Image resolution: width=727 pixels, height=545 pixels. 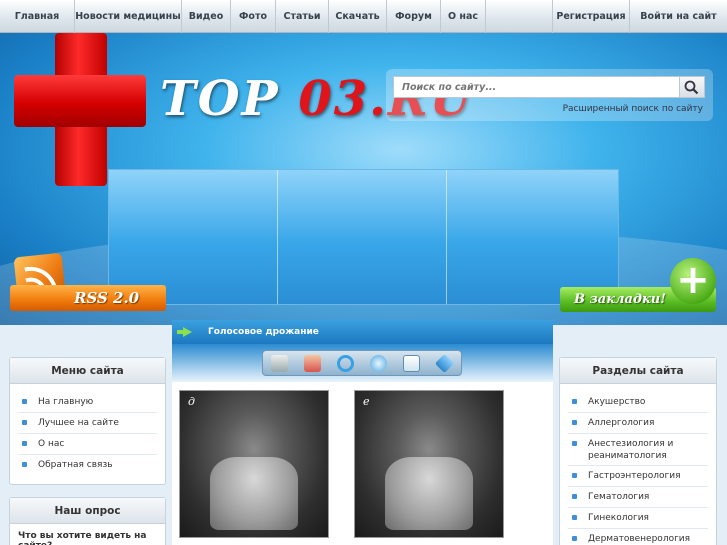 What do you see at coordinates (463, 16) in the screenshot?
I see `nav-about: О нас` at bounding box center [463, 16].